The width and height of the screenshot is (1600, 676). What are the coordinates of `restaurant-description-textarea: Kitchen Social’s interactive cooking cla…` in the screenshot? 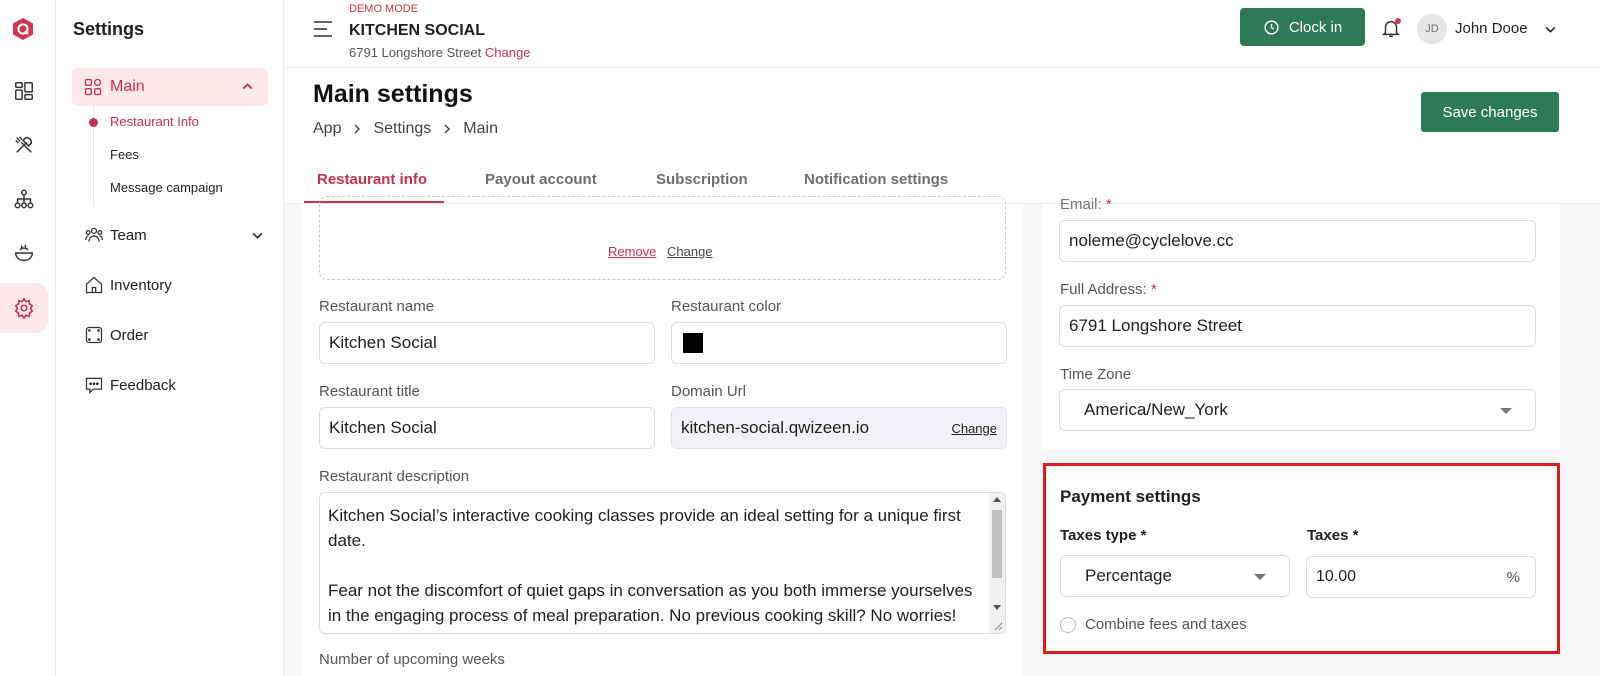 It's located at (662, 563).